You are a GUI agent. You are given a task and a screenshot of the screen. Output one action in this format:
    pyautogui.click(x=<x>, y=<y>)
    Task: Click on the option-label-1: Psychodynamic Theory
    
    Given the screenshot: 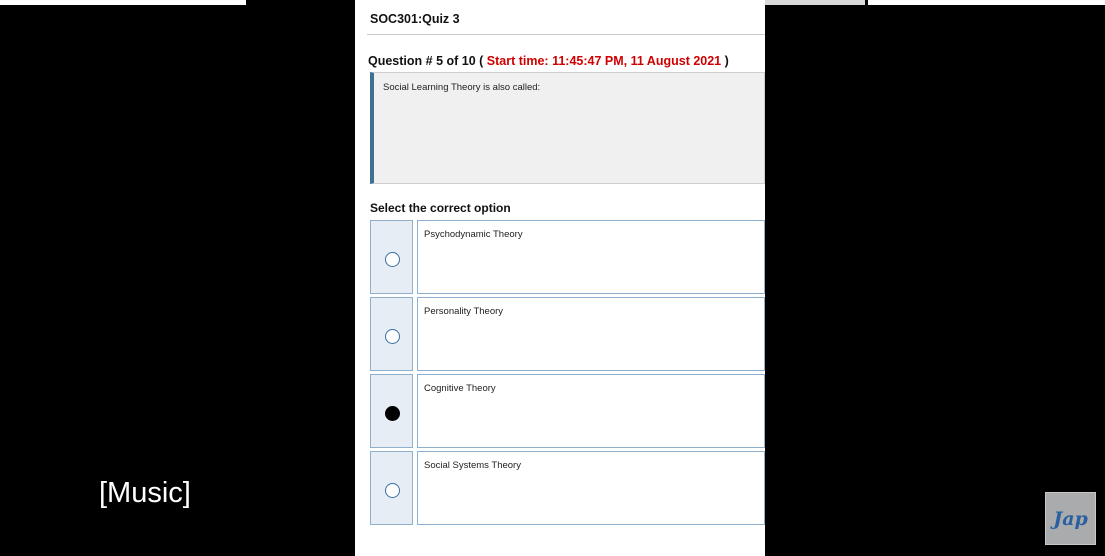 What is the action you would take?
    pyautogui.click(x=473, y=234)
    